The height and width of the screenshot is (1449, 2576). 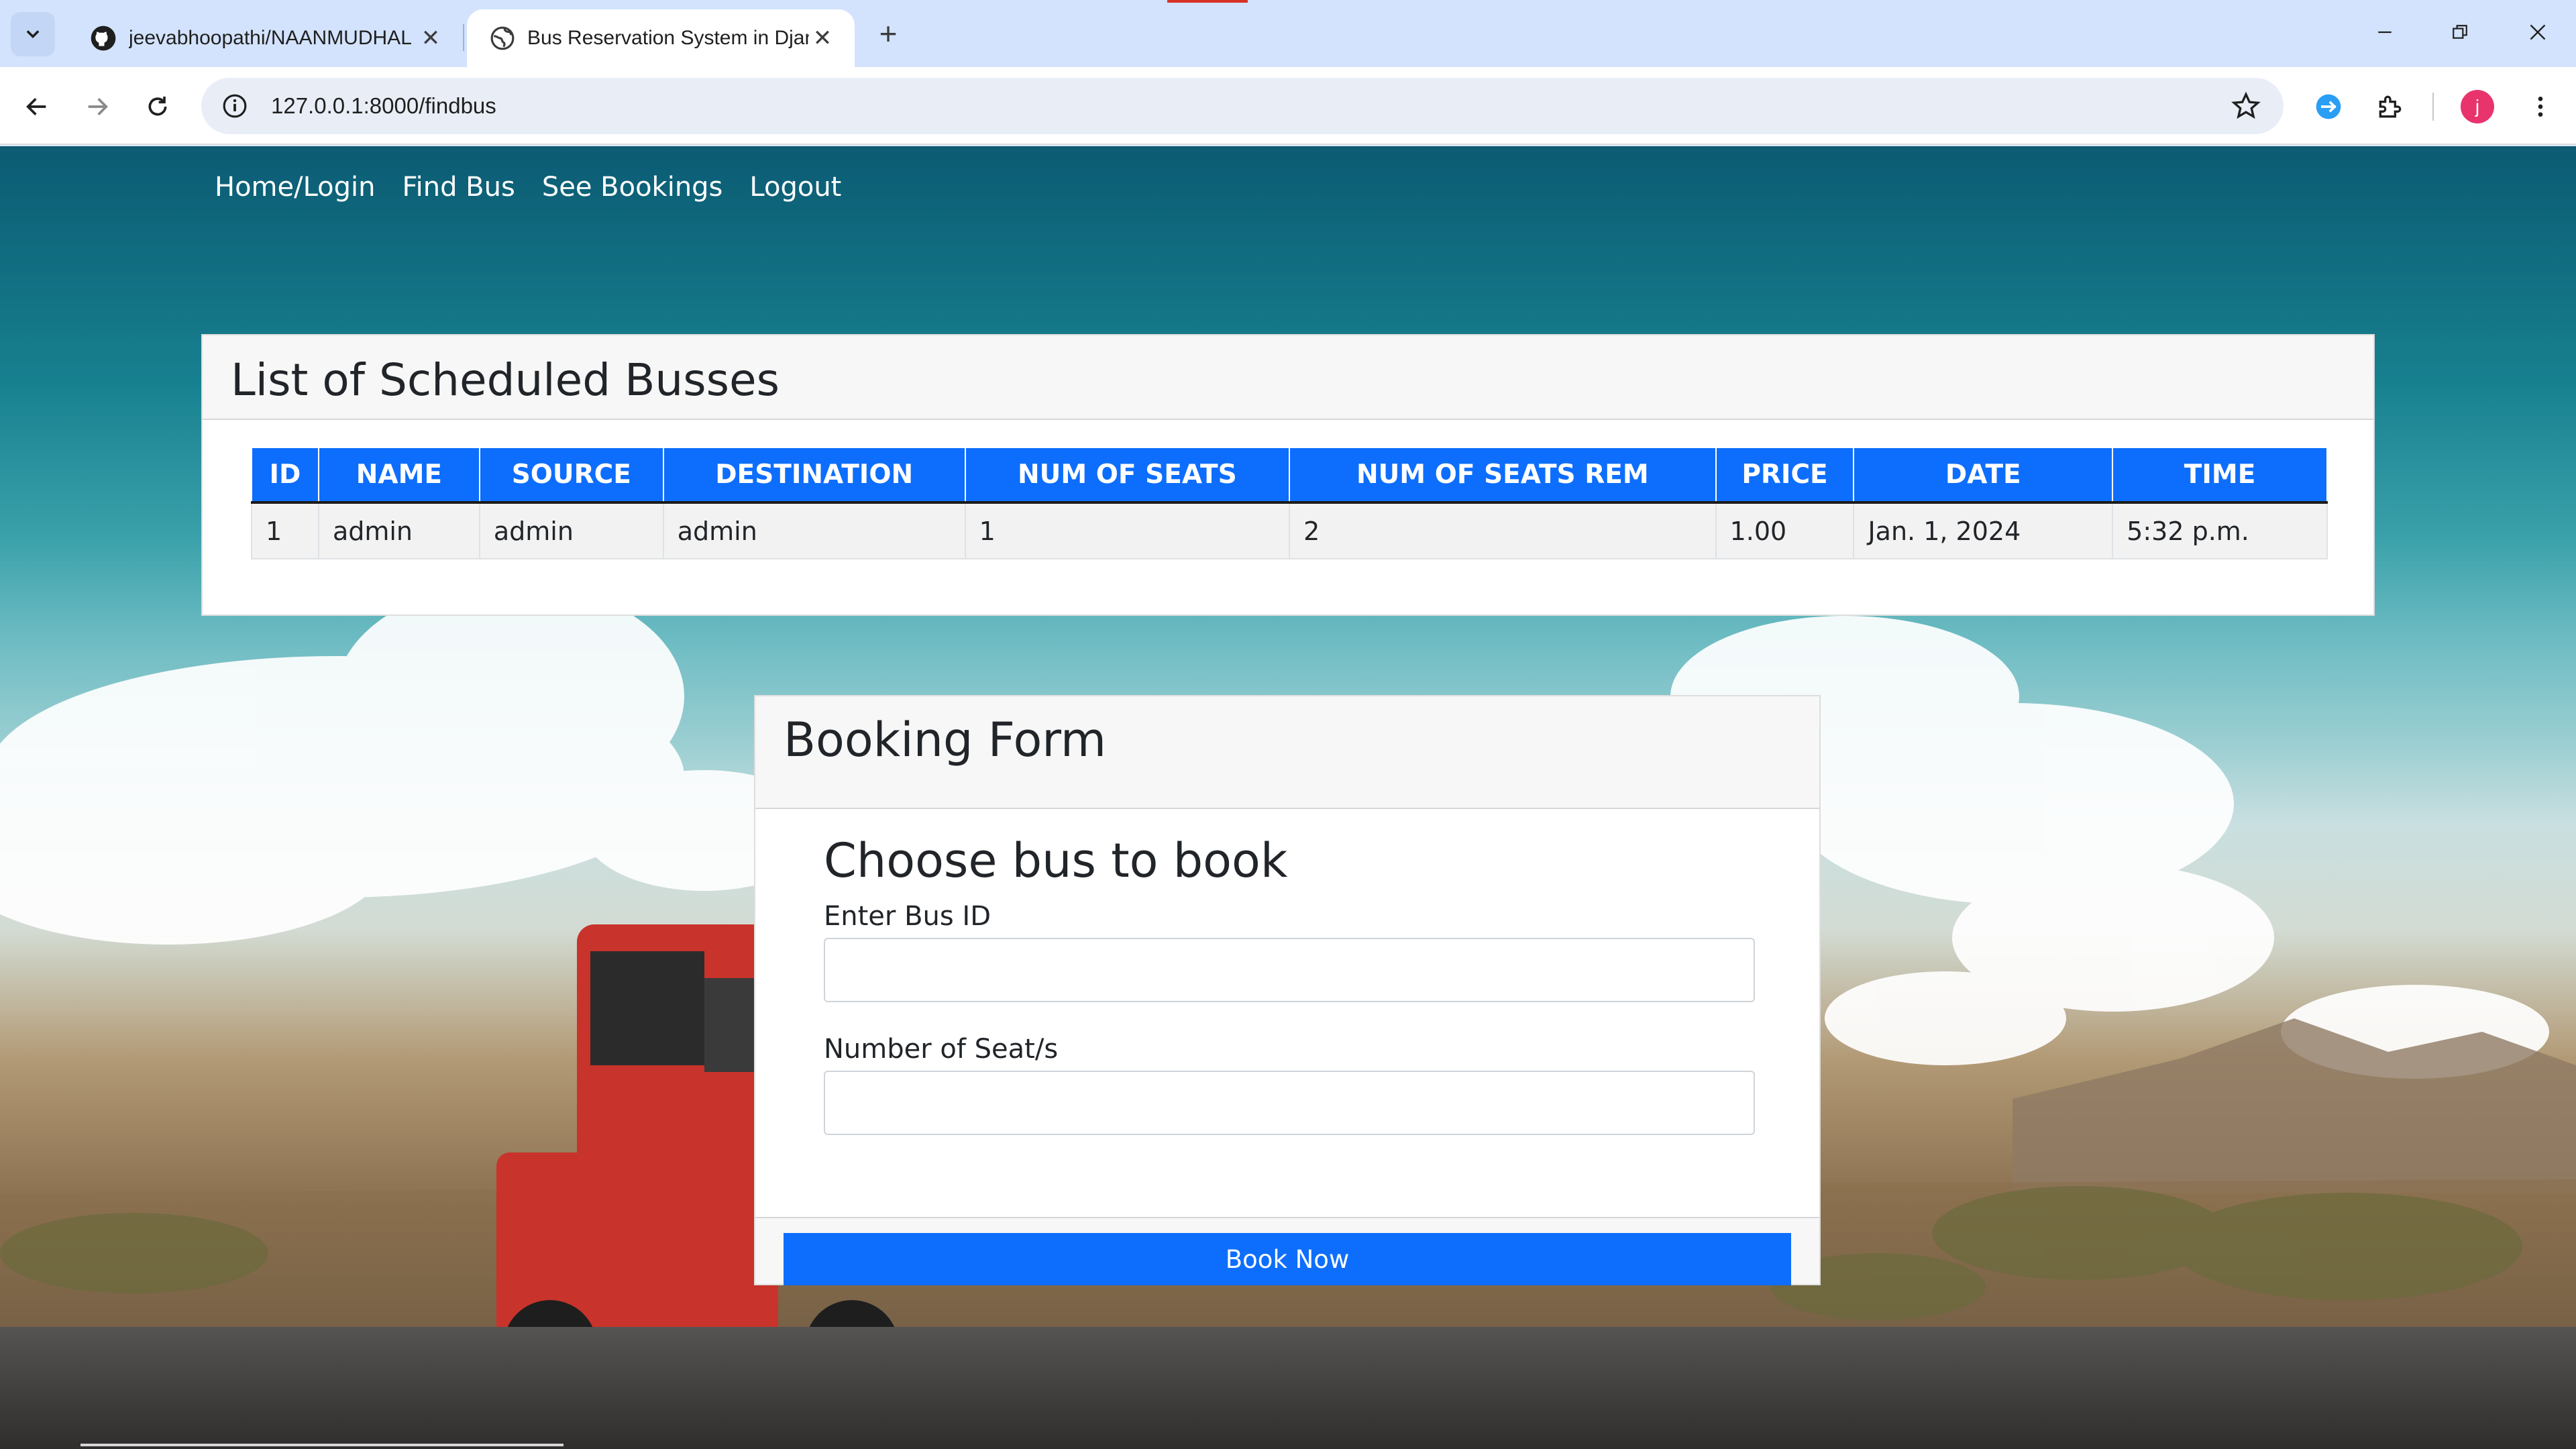 What do you see at coordinates (528, 187) in the screenshot?
I see `main-nav: Home/Login Find Bus See Bookings Logout` at bounding box center [528, 187].